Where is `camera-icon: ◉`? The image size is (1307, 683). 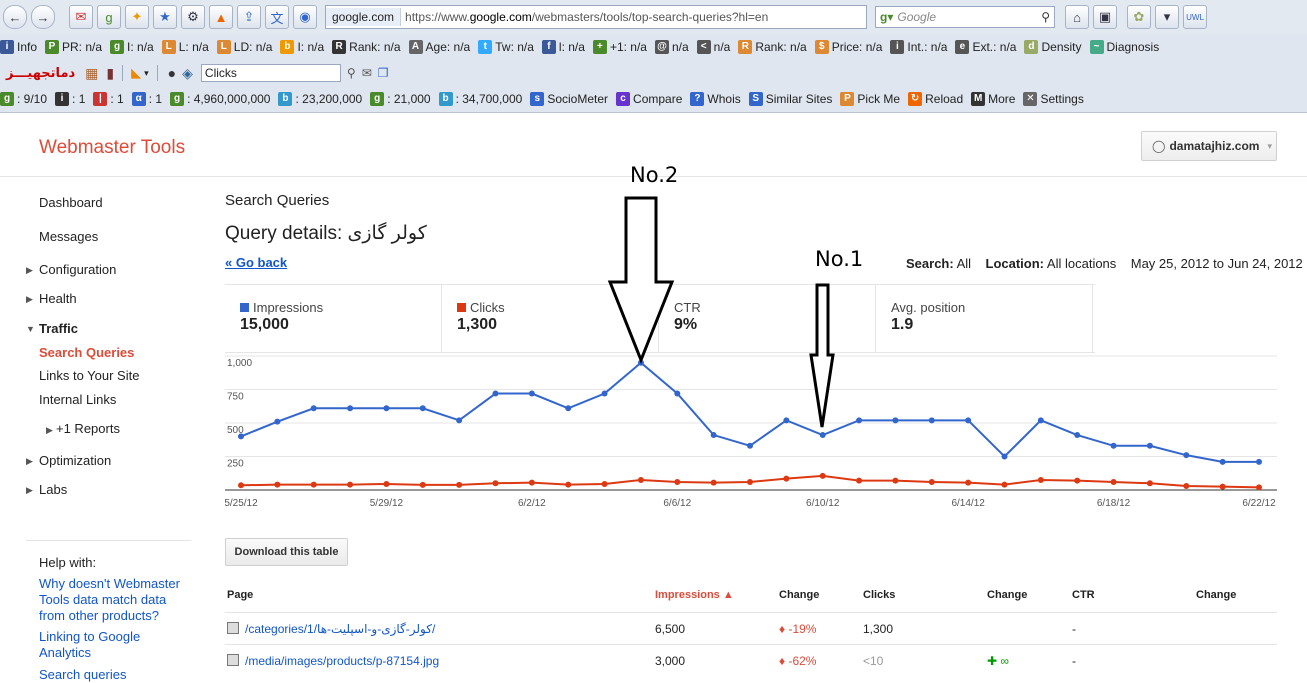 camera-icon: ◉ is located at coordinates (305, 17).